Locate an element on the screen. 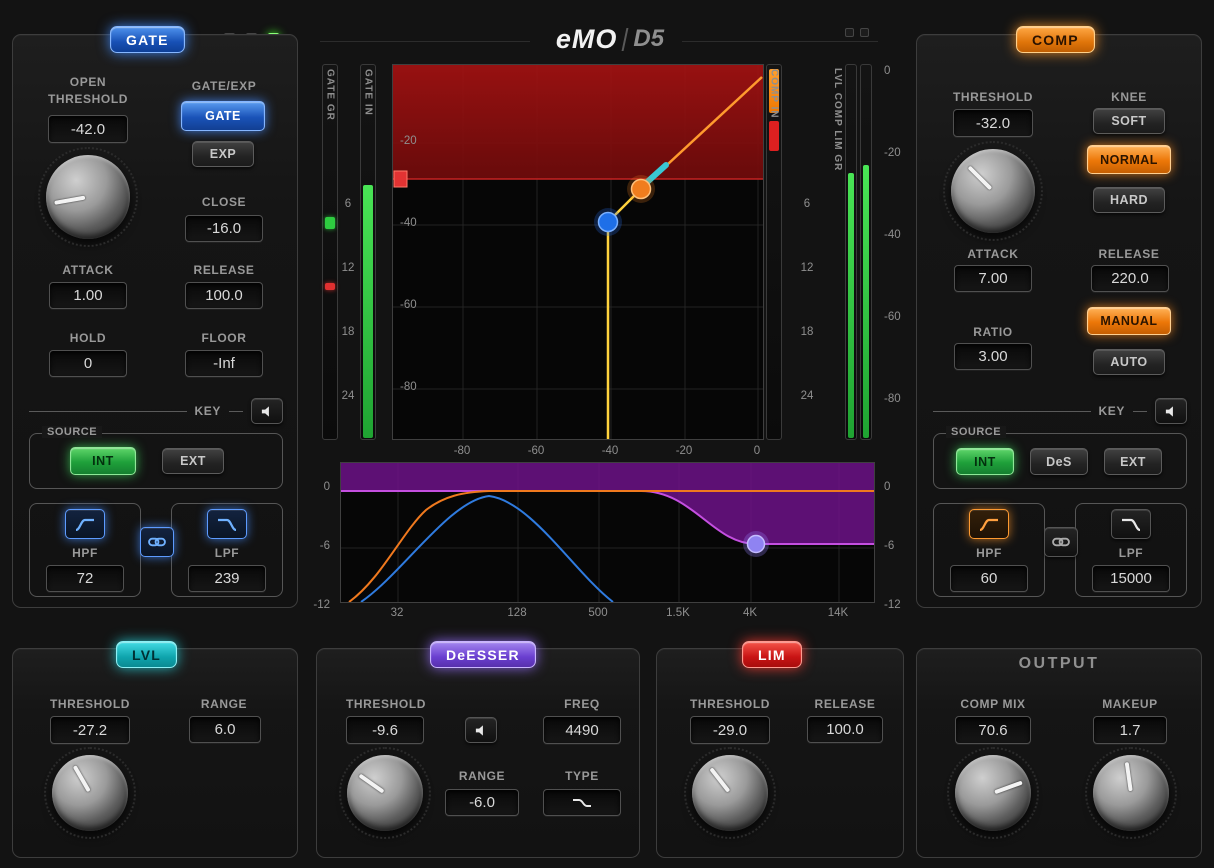 This screenshot has width=1214, height=868. comp-lpf-icon-button is located at coordinates (1131, 524).